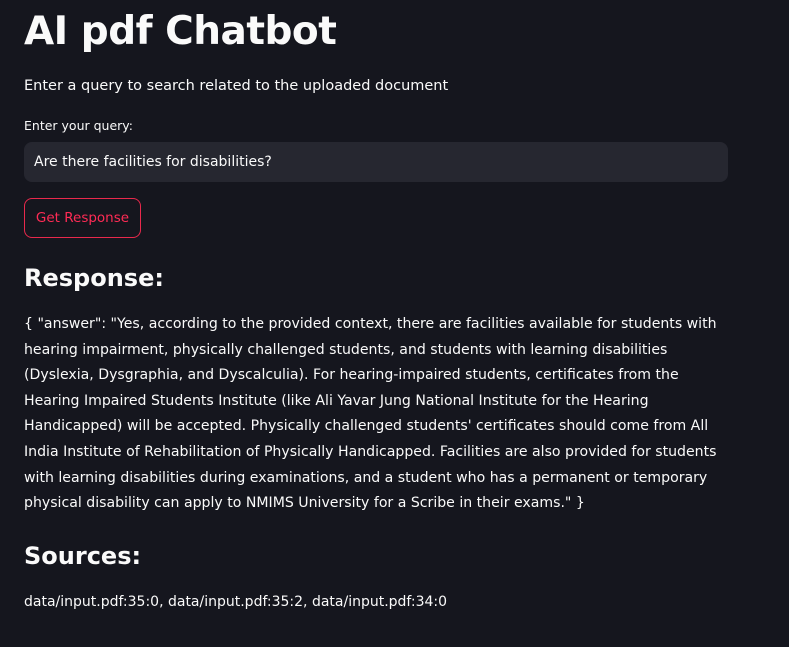 The image size is (789, 647). Describe the element at coordinates (376, 162) in the screenshot. I see `query-input` at that location.